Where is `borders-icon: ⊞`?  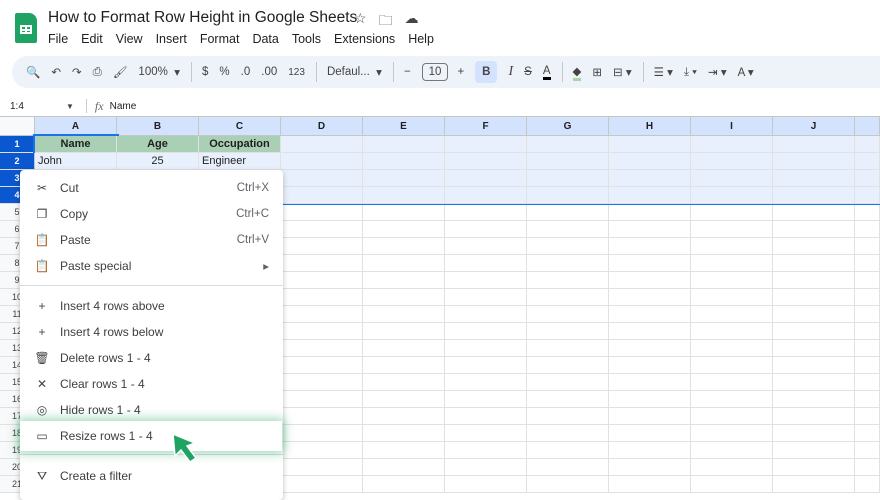 borders-icon: ⊞ is located at coordinates (597, 72).